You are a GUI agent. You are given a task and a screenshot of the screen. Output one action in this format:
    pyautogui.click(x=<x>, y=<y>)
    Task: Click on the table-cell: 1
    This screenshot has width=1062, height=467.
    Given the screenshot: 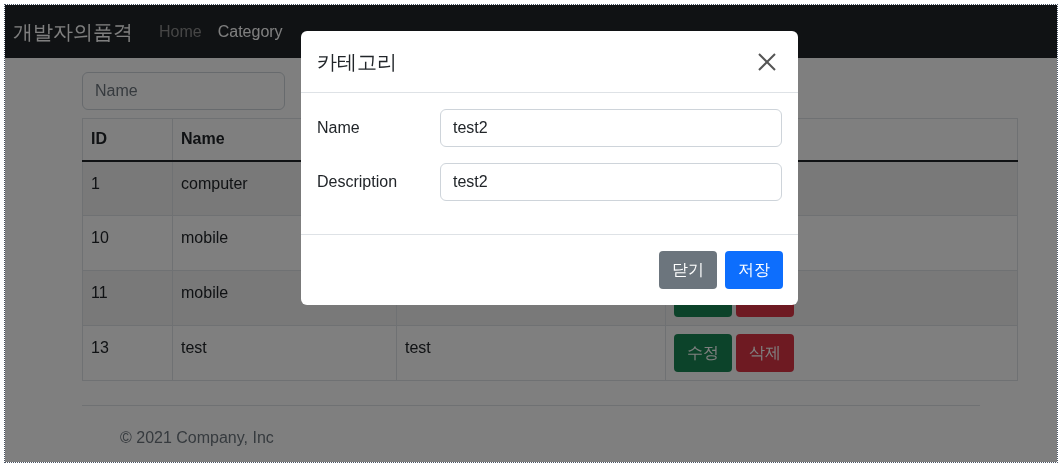 What is the action you would take?
    pyautogui.click(x=127, y=188)
    